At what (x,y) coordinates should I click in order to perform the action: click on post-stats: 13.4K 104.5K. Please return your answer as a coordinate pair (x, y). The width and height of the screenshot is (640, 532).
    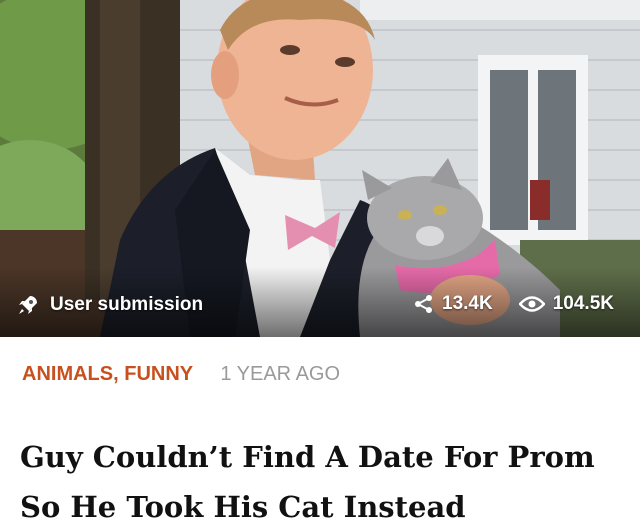
    Looking at the image, I should click on (514, 304).